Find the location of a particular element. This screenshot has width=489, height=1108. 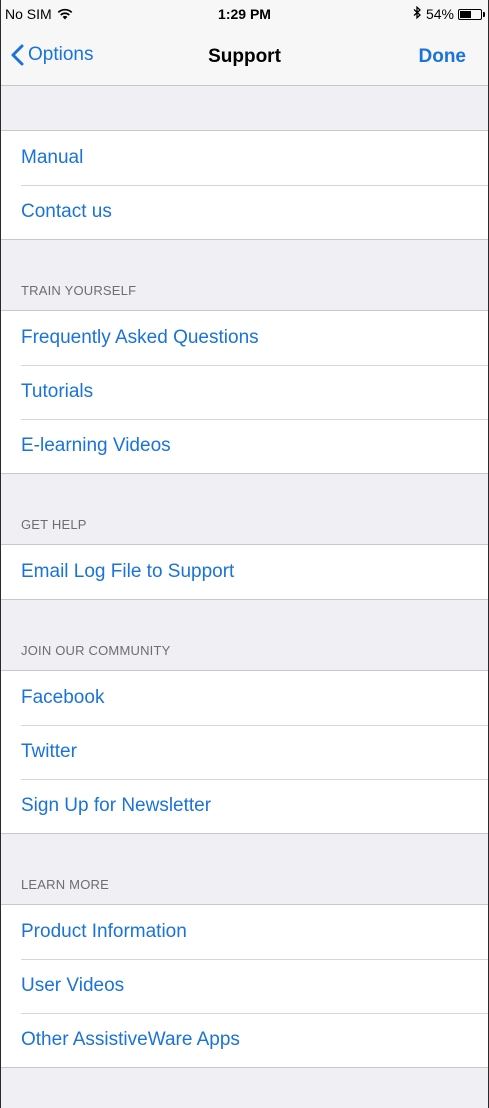

page-title: Support is located at coordinates (244, 56).